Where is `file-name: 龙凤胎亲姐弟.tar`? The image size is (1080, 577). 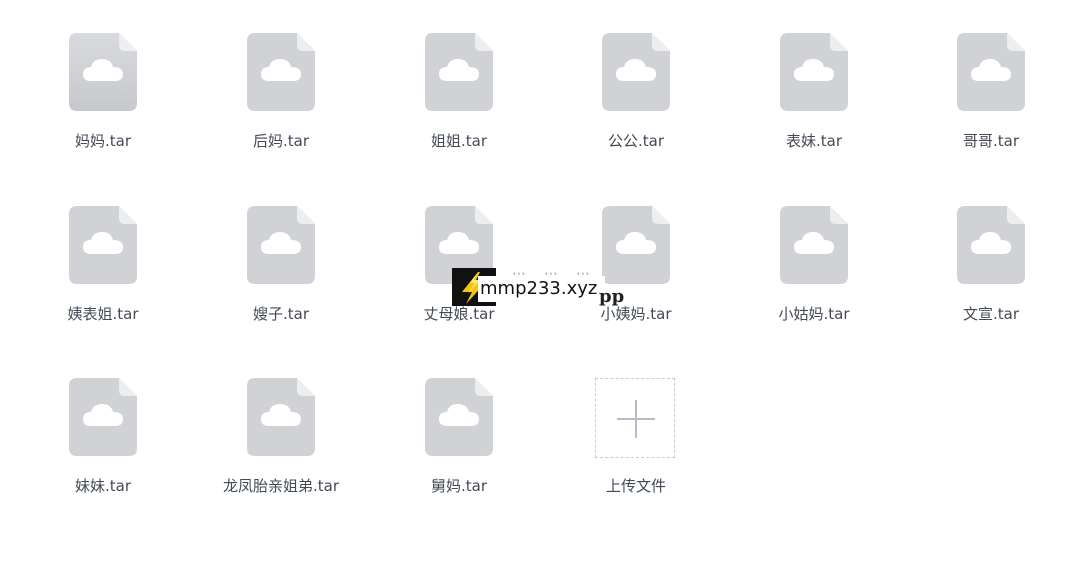
file-name: 龙凤胎亲姐弟.tar is located at coordinates (280, 486).